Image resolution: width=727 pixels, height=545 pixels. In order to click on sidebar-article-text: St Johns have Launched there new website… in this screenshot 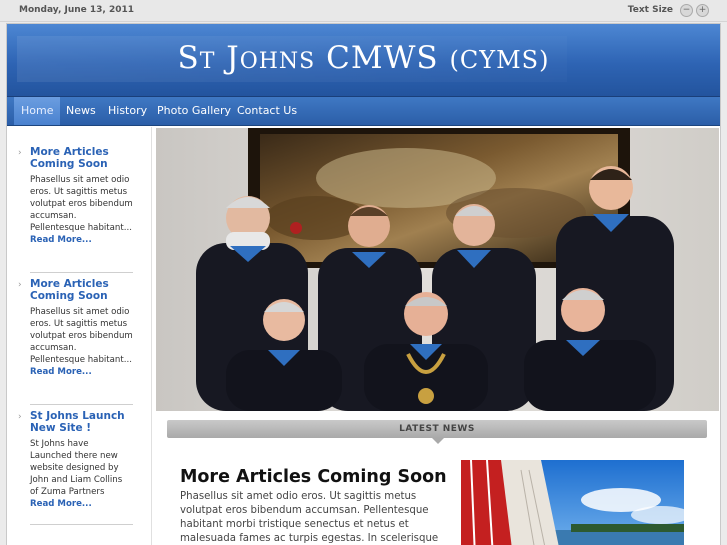, I will do `click(76, 468)`.